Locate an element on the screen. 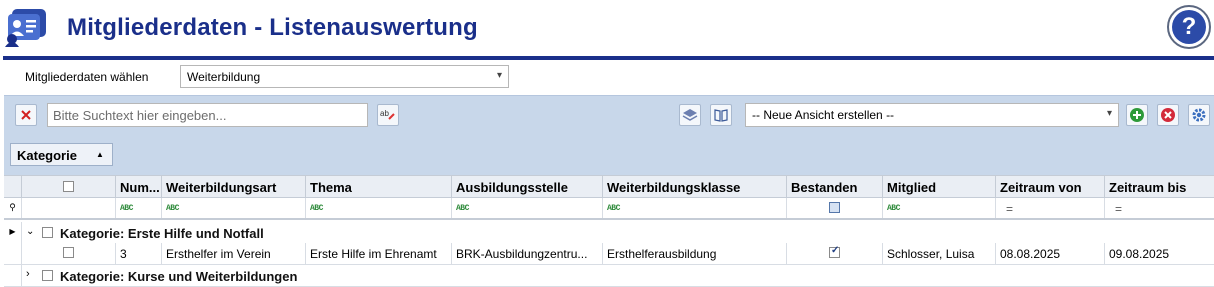 This screenshot has height=287, width=1214. column-header-ausbildungsstelle: Ausbildungsstelle is located at coordinates (527, 186).